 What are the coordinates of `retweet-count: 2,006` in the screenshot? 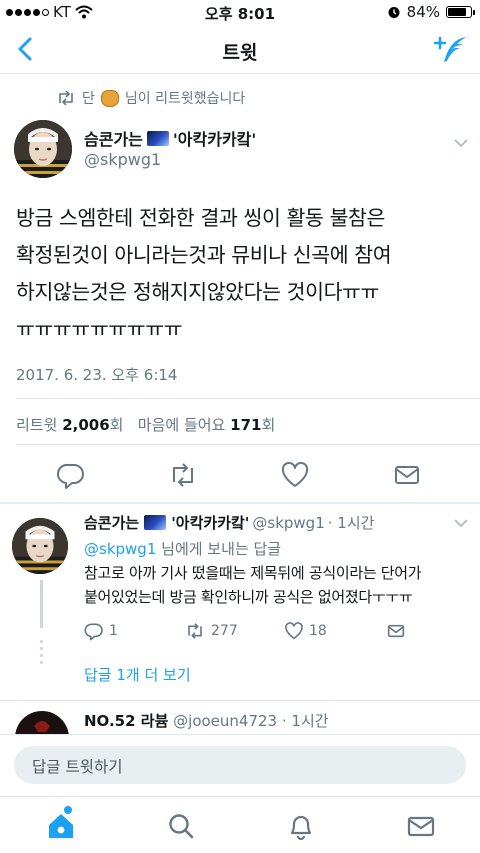 It's located at (86, 425).